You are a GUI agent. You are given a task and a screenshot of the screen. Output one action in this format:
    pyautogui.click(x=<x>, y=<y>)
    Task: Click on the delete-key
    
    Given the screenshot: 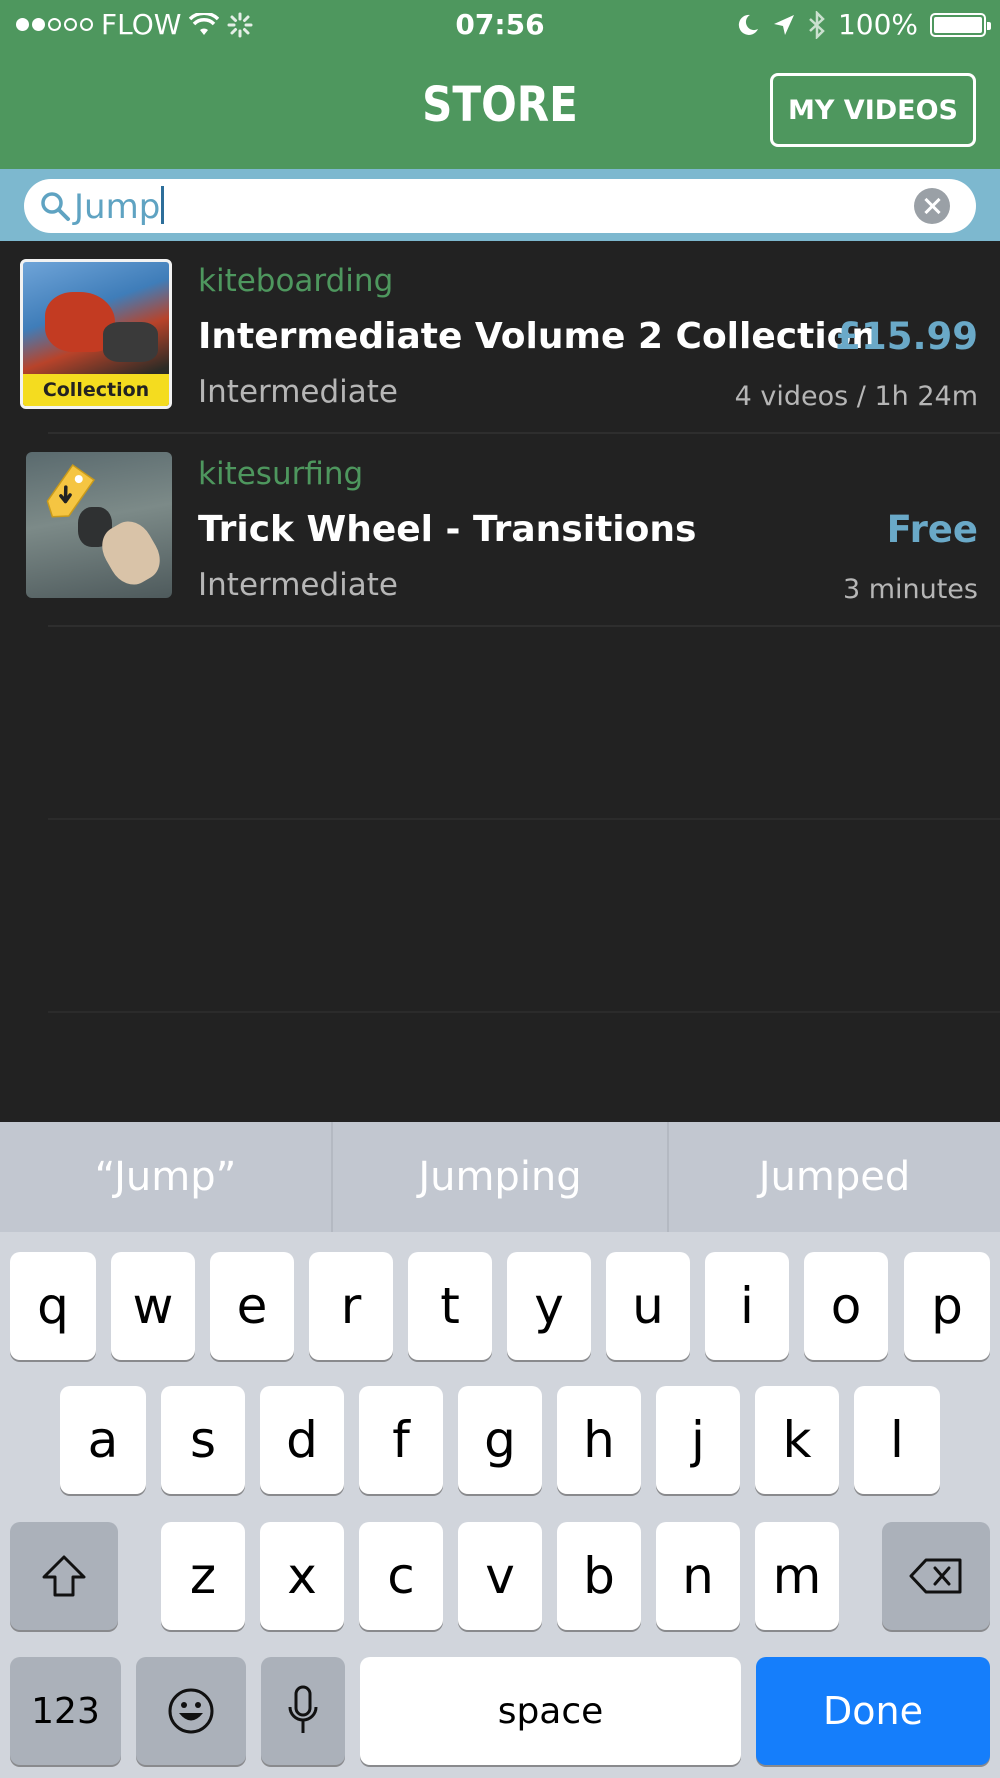 What is the action you would take?
    pyautogui.click(x=936, y=1576)
    